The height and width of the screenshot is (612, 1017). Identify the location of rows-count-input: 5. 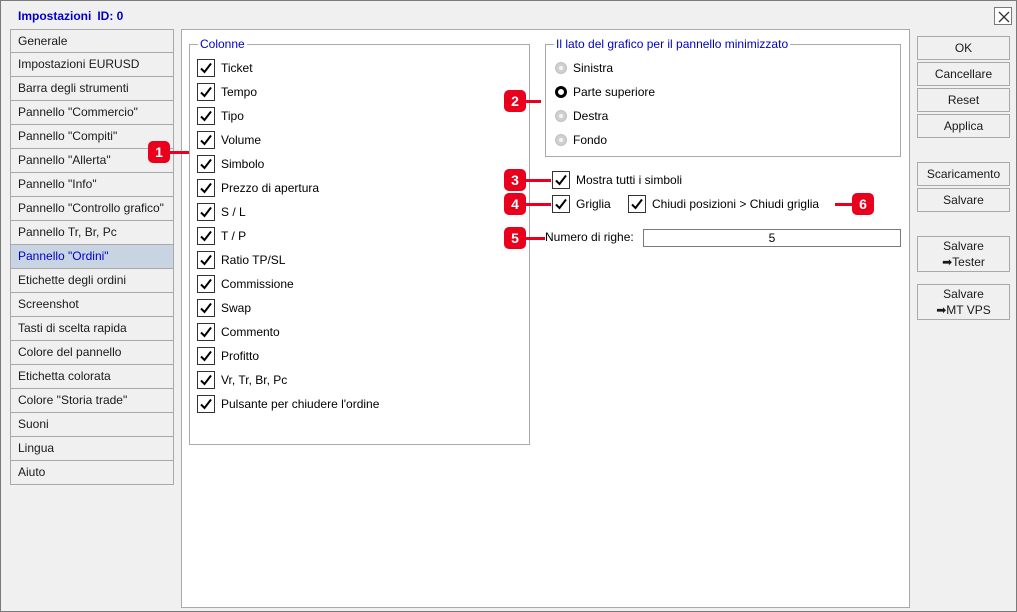
(772, 238).